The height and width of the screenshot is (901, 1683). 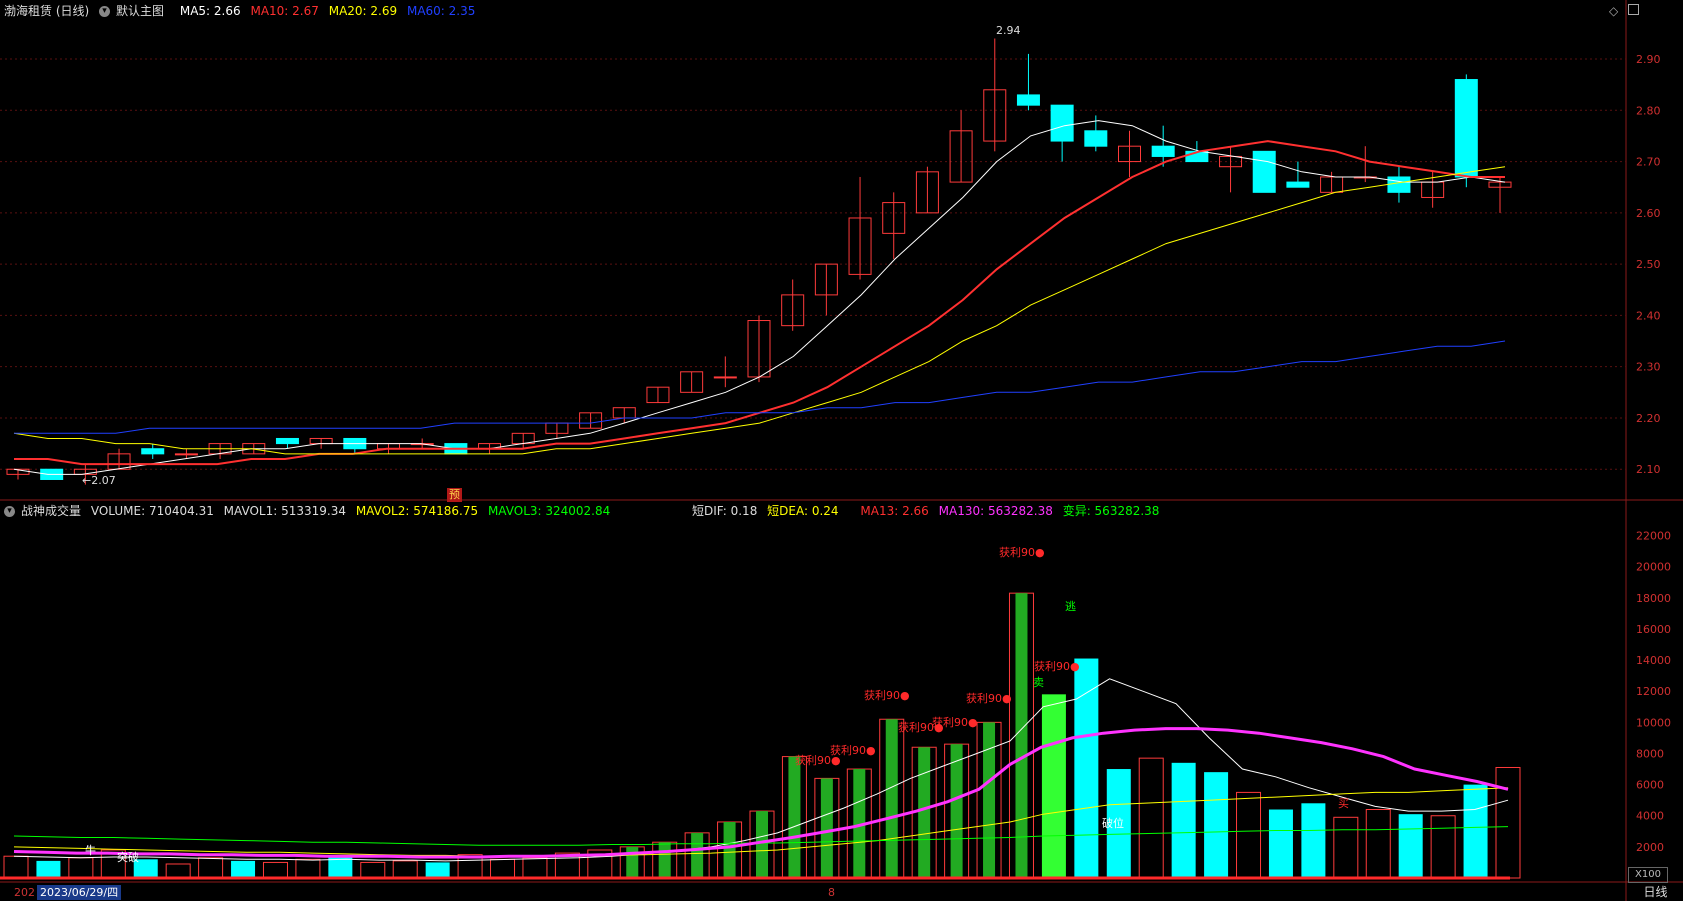 I want to click on ma20-label: MA20: 2.69, so click(x=363, y=11).